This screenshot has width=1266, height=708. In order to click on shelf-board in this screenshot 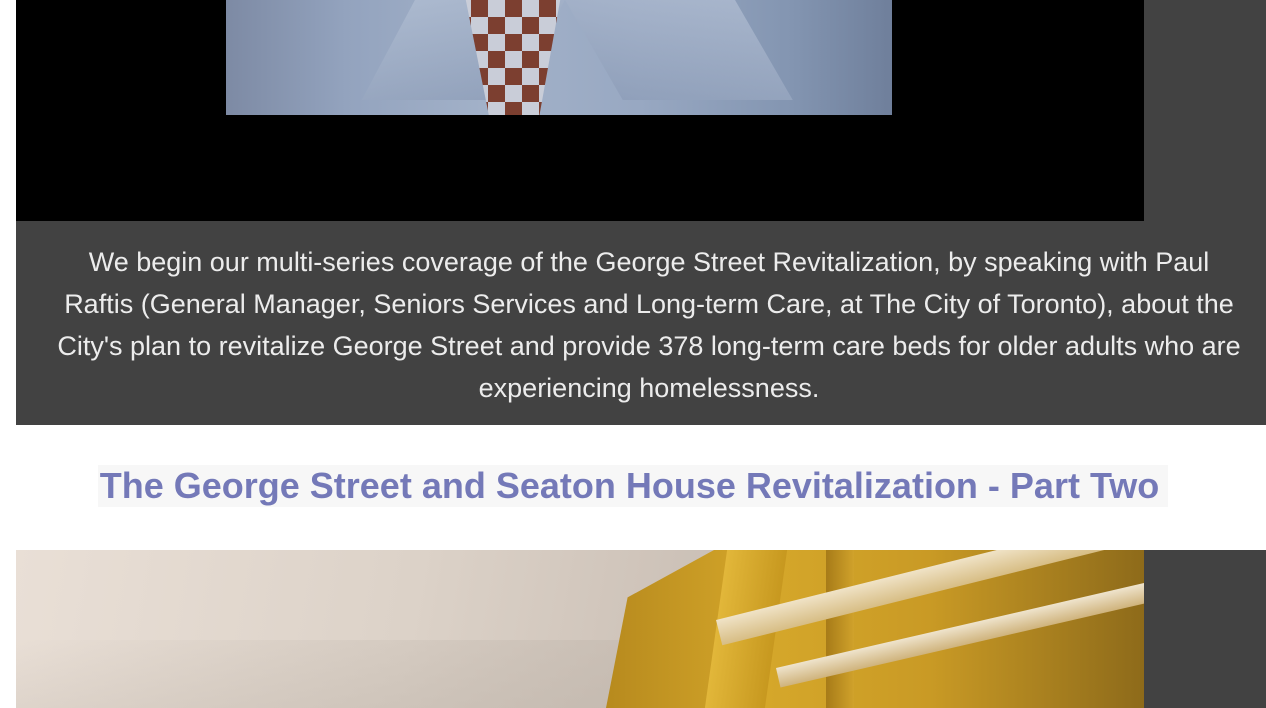, I will do `click(840, 629)`.